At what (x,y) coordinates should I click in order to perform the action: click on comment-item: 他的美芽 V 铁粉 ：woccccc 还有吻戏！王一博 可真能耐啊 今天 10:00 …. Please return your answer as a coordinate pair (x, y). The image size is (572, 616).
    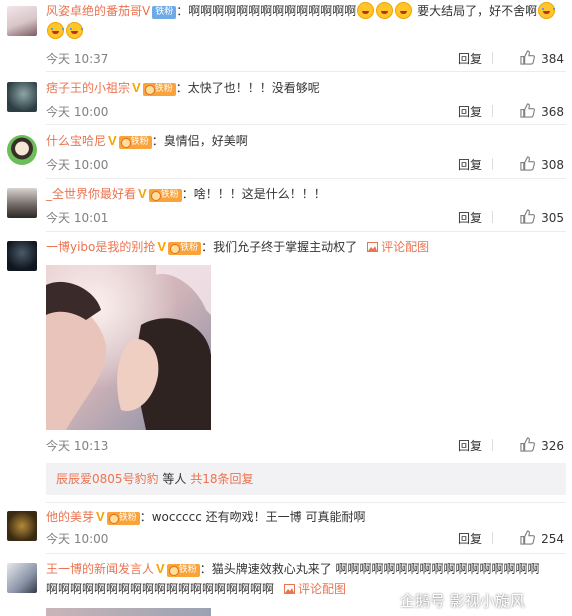
    Looking at the image, I should click on (286, 530).